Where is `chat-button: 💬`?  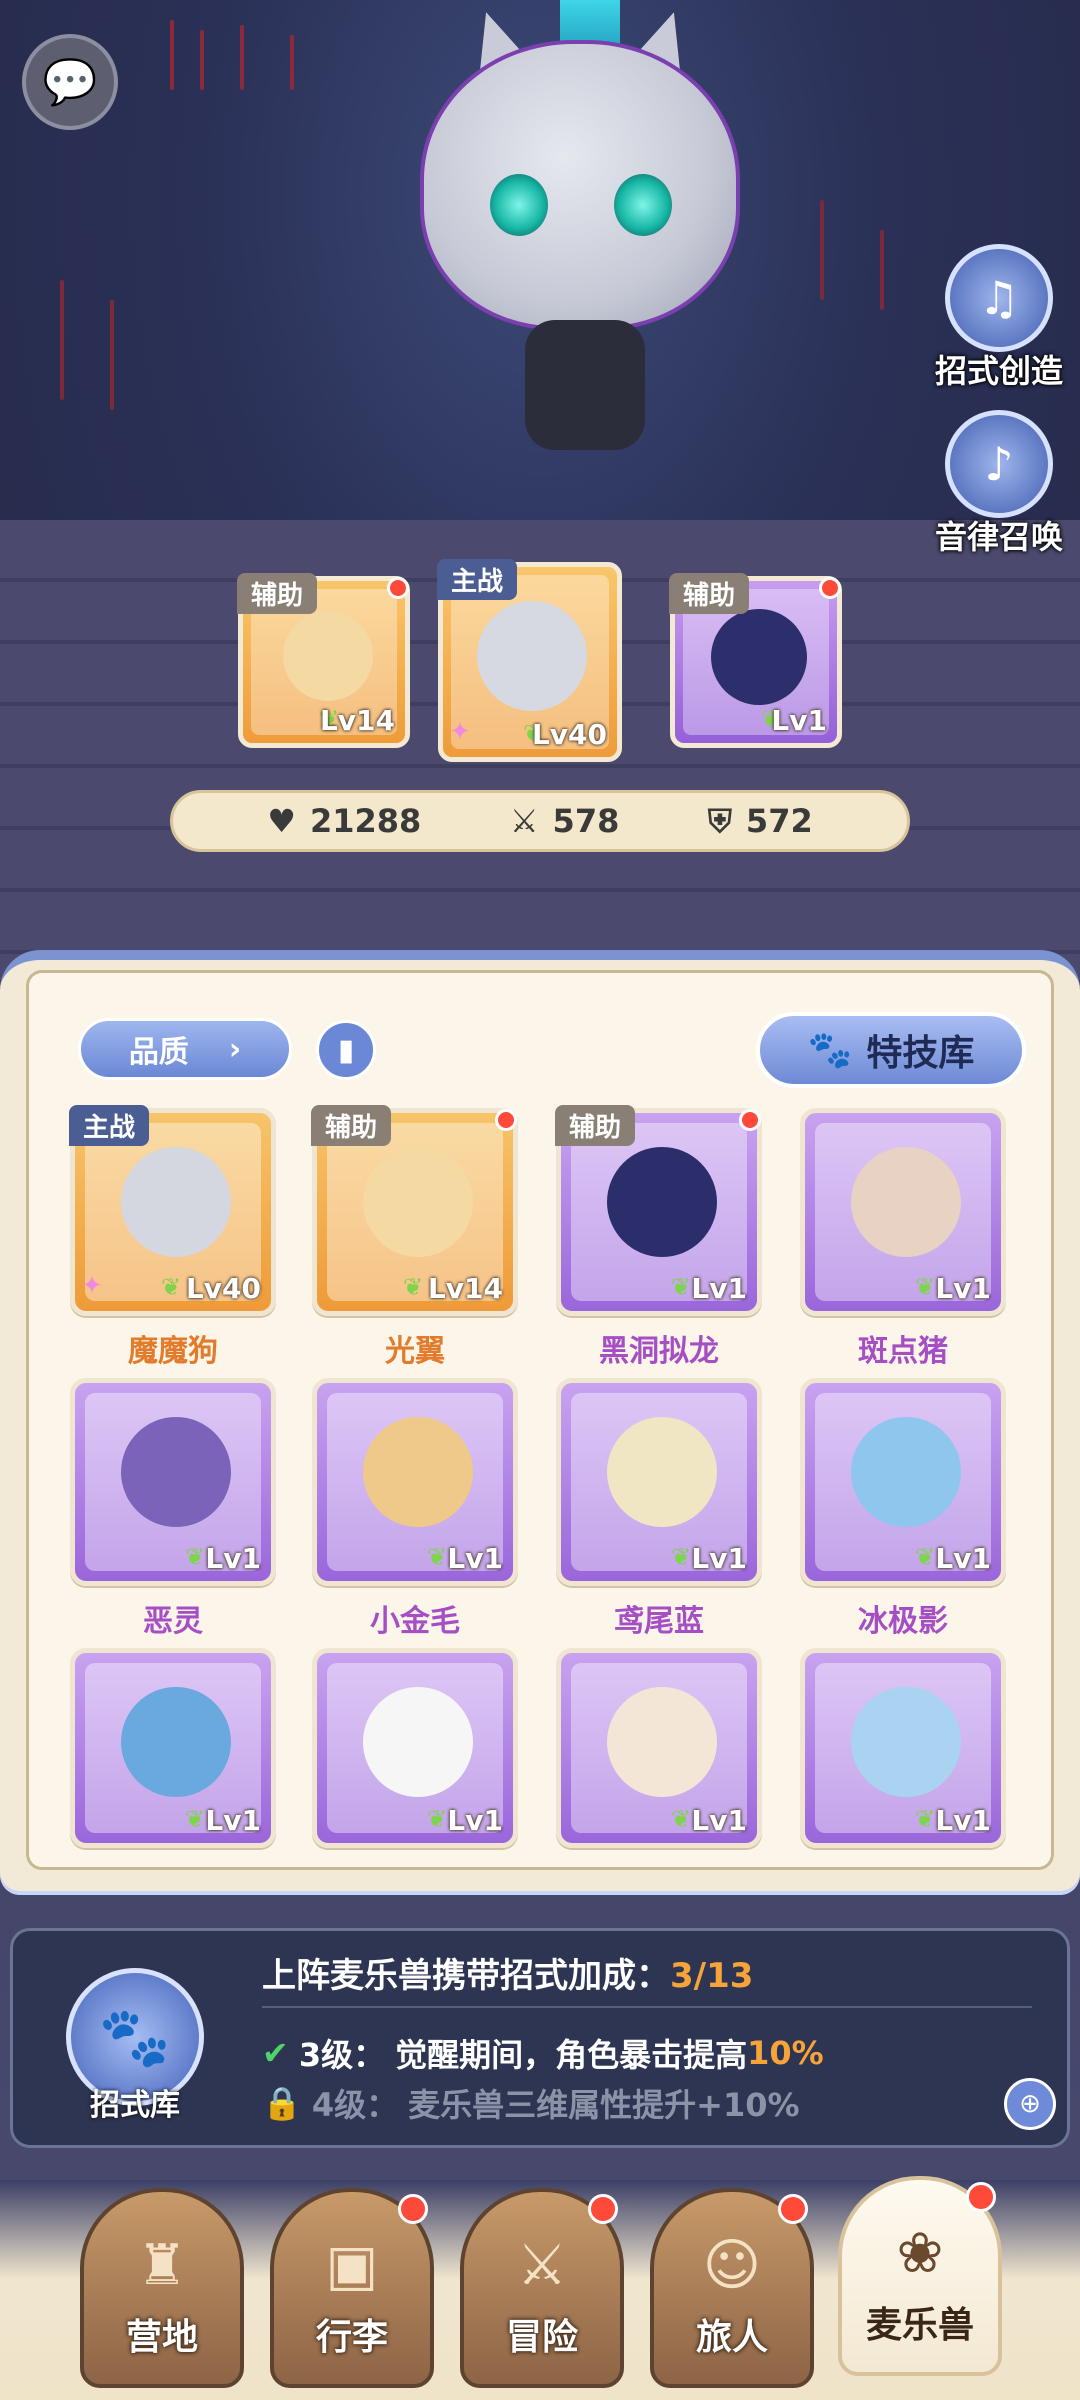 chat-button: 💬 is located at coordinates (70, 82).